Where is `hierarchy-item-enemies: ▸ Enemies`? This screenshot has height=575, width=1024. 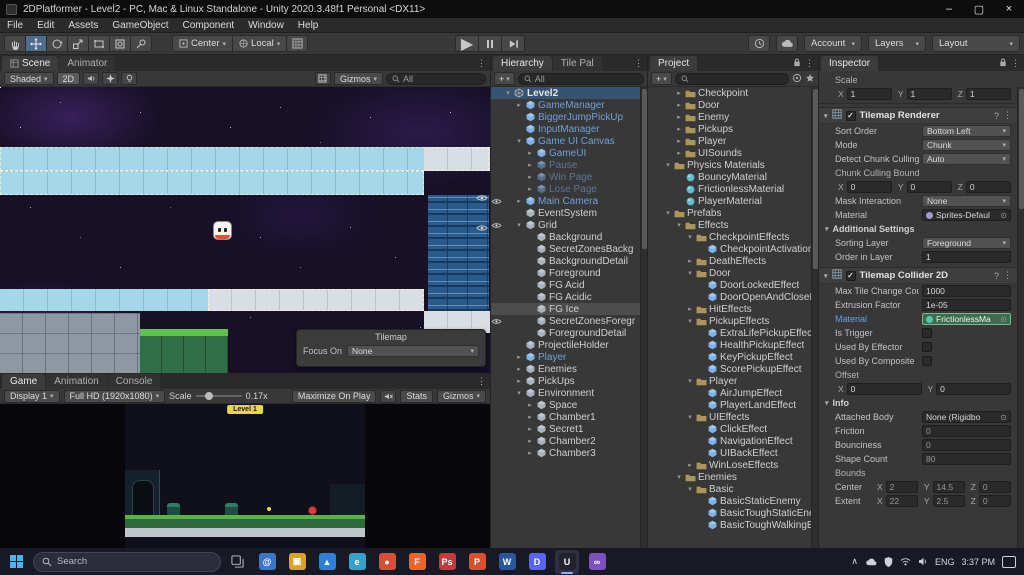 hierarchy-item-enemies: ▸ Enemies is located at coordinates (565, 369).